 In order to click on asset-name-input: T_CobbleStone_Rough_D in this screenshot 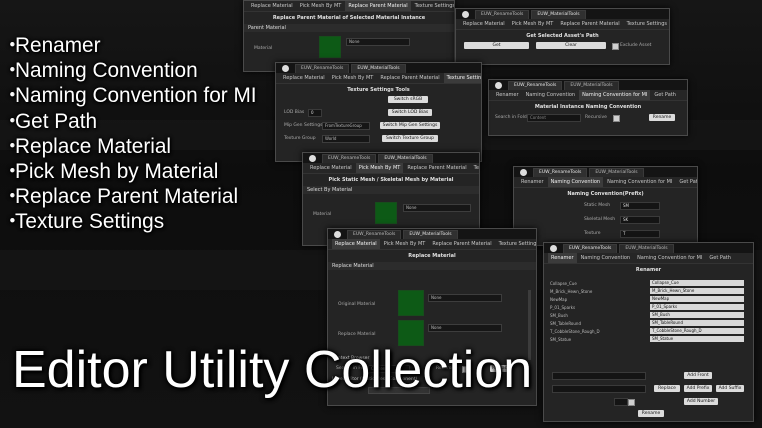, I will do `click(697, 331)`.